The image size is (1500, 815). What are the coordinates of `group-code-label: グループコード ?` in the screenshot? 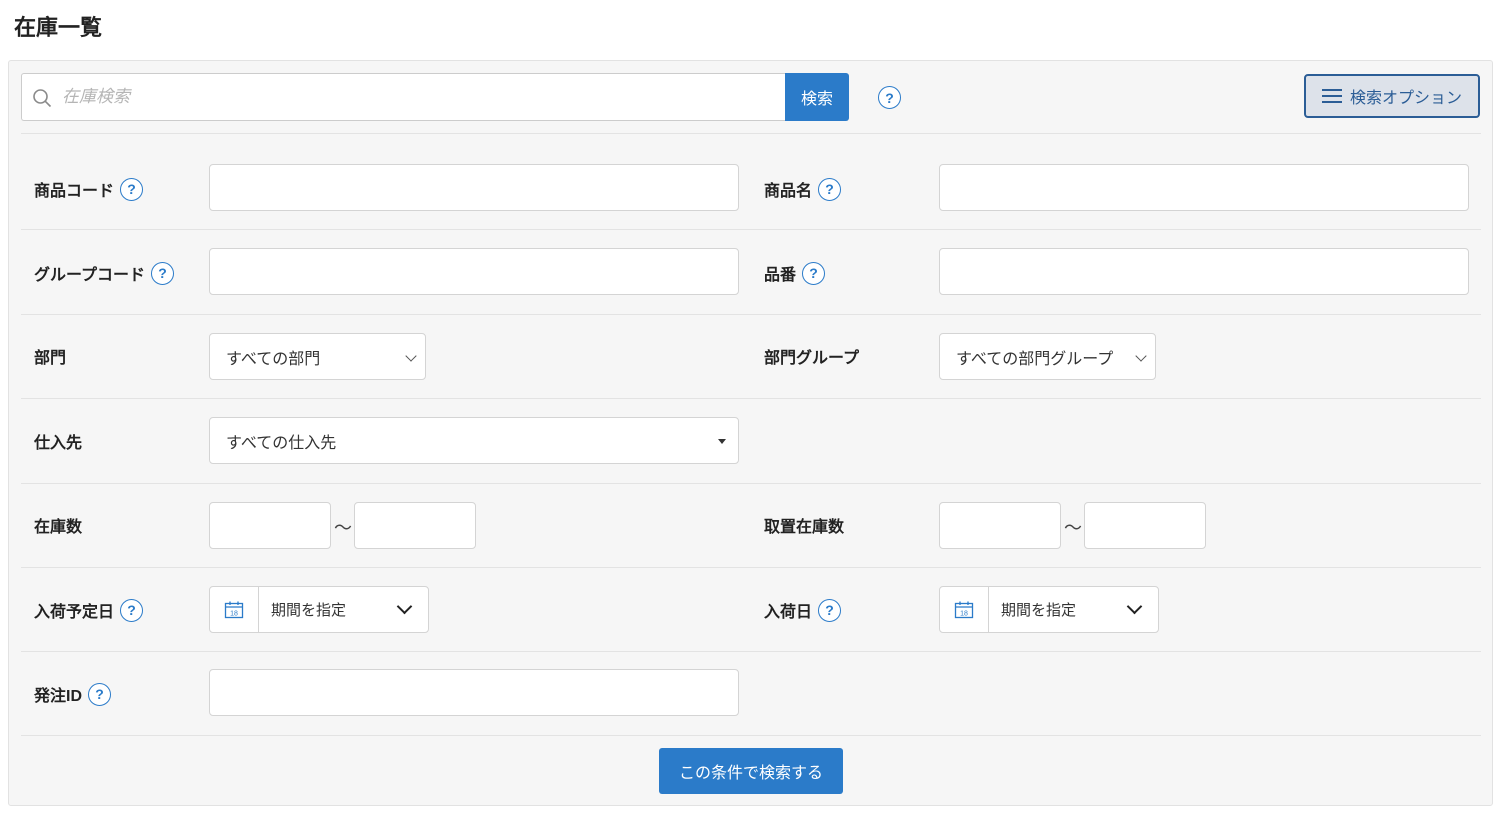 It's located at (104, 273).